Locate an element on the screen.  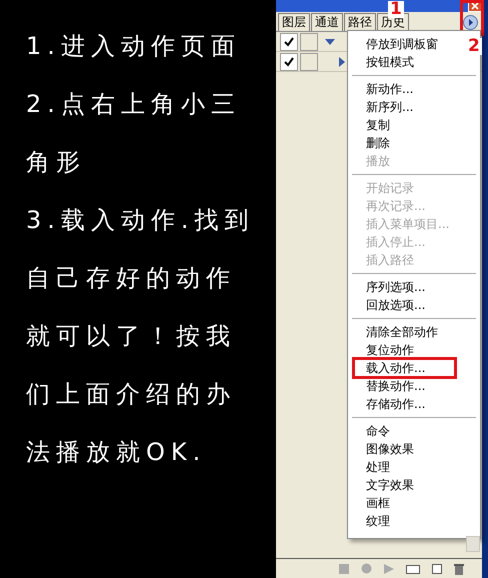
panel-tab: 路径 is located at coordinates (360, 22).